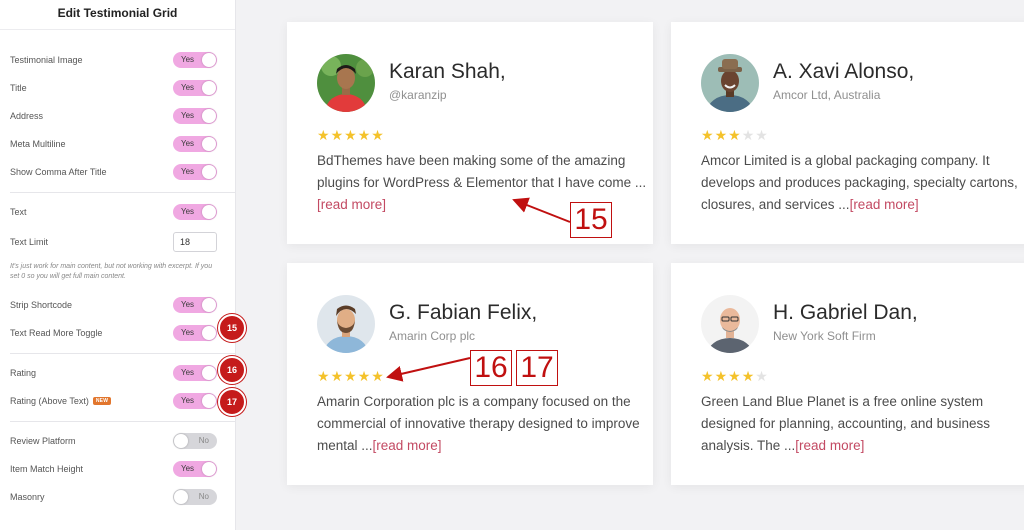  What do you see at coordinates (428, 369) in the screenshot?
I see `arrow-to-rating` at bounding box center [428, 369].